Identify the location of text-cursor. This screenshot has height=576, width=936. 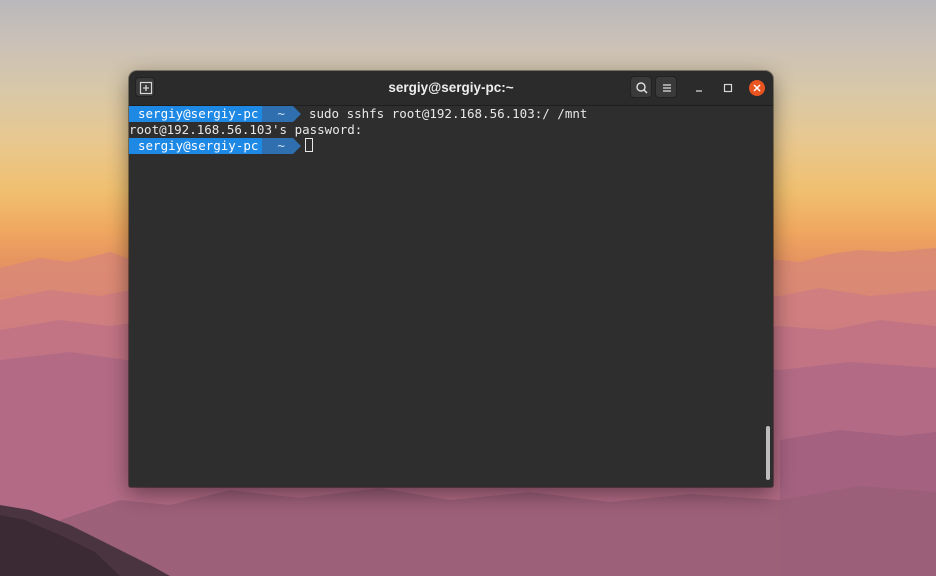
(308, 145).